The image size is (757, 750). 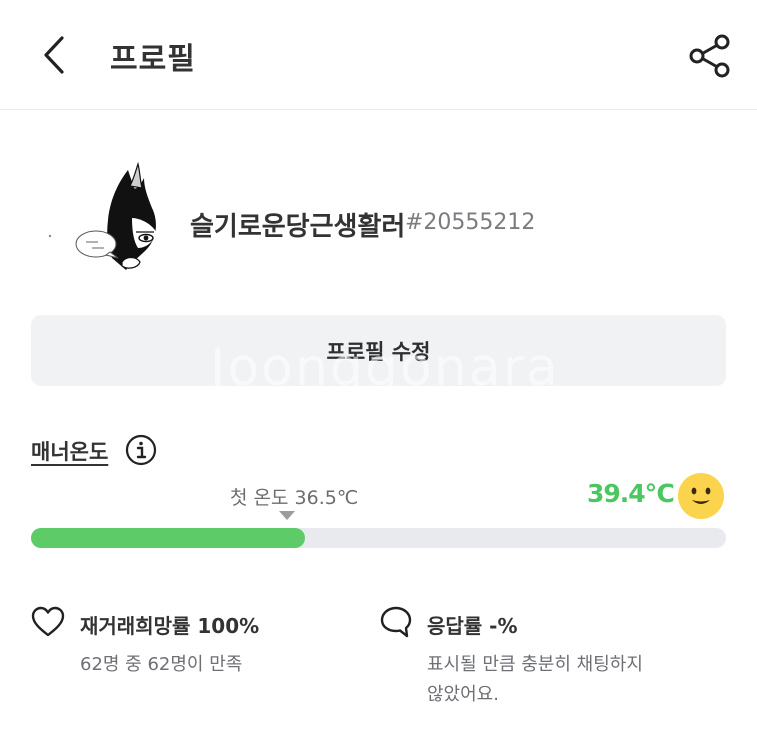 What do you see at coordinates (170, 626) in the screenshot?
I see `rehire-rate-title: 재거래희망률 100%` at bounding box center [170, 626].